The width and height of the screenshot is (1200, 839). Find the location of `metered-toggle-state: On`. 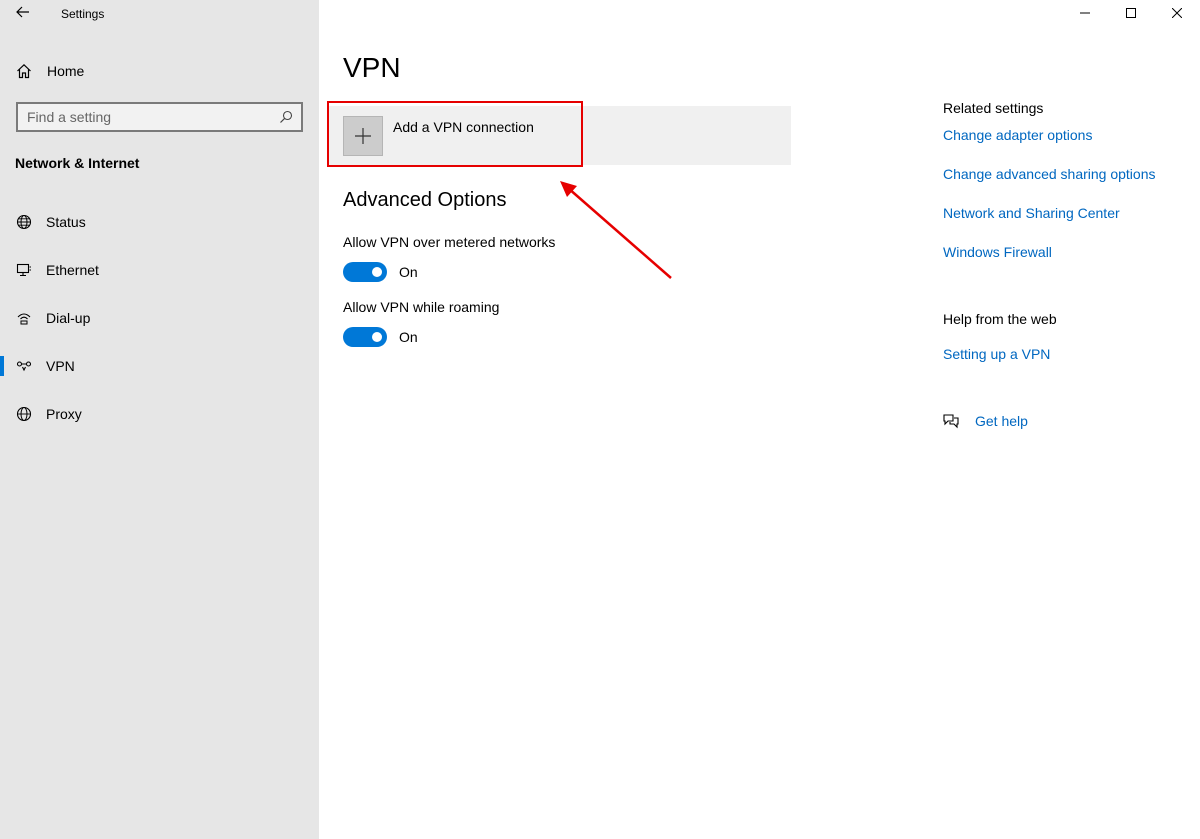

metered-toggle-state: On is located at coordinates (408, 272).